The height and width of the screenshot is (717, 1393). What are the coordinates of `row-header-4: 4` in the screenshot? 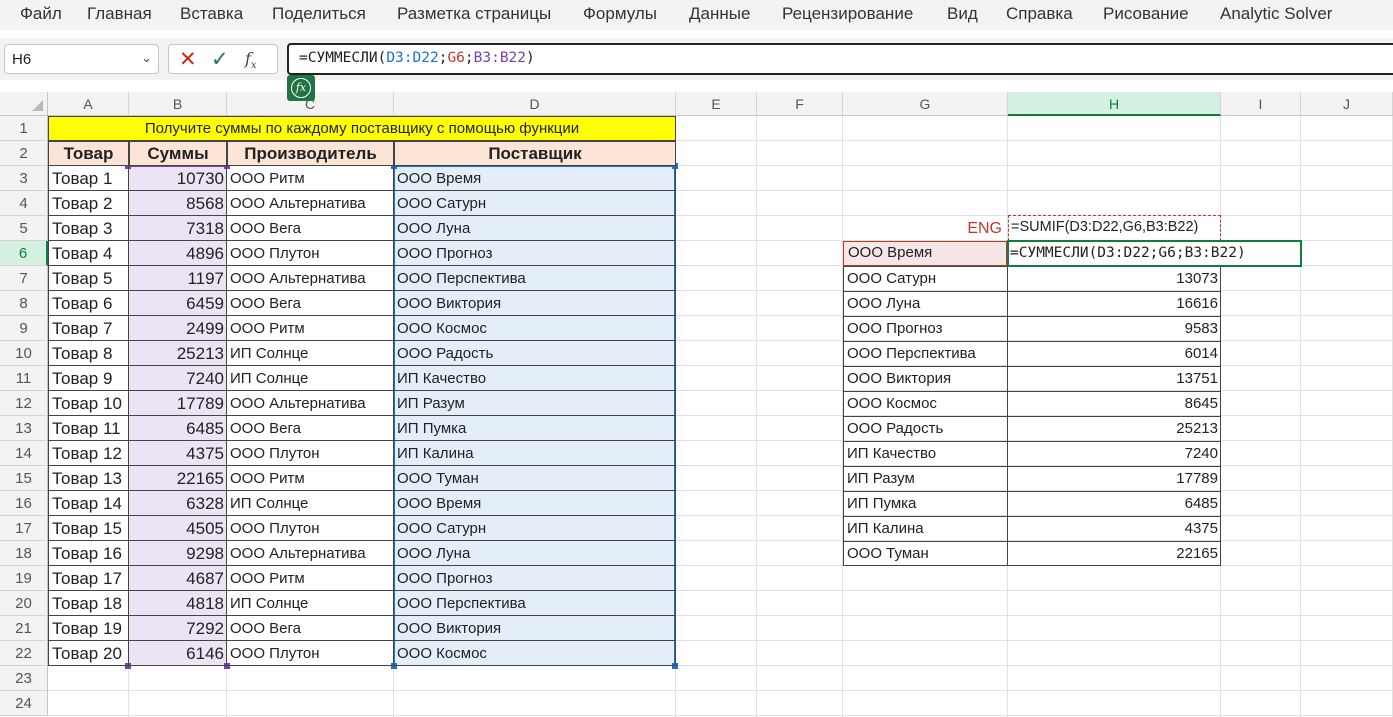 It's located at (24, 203).